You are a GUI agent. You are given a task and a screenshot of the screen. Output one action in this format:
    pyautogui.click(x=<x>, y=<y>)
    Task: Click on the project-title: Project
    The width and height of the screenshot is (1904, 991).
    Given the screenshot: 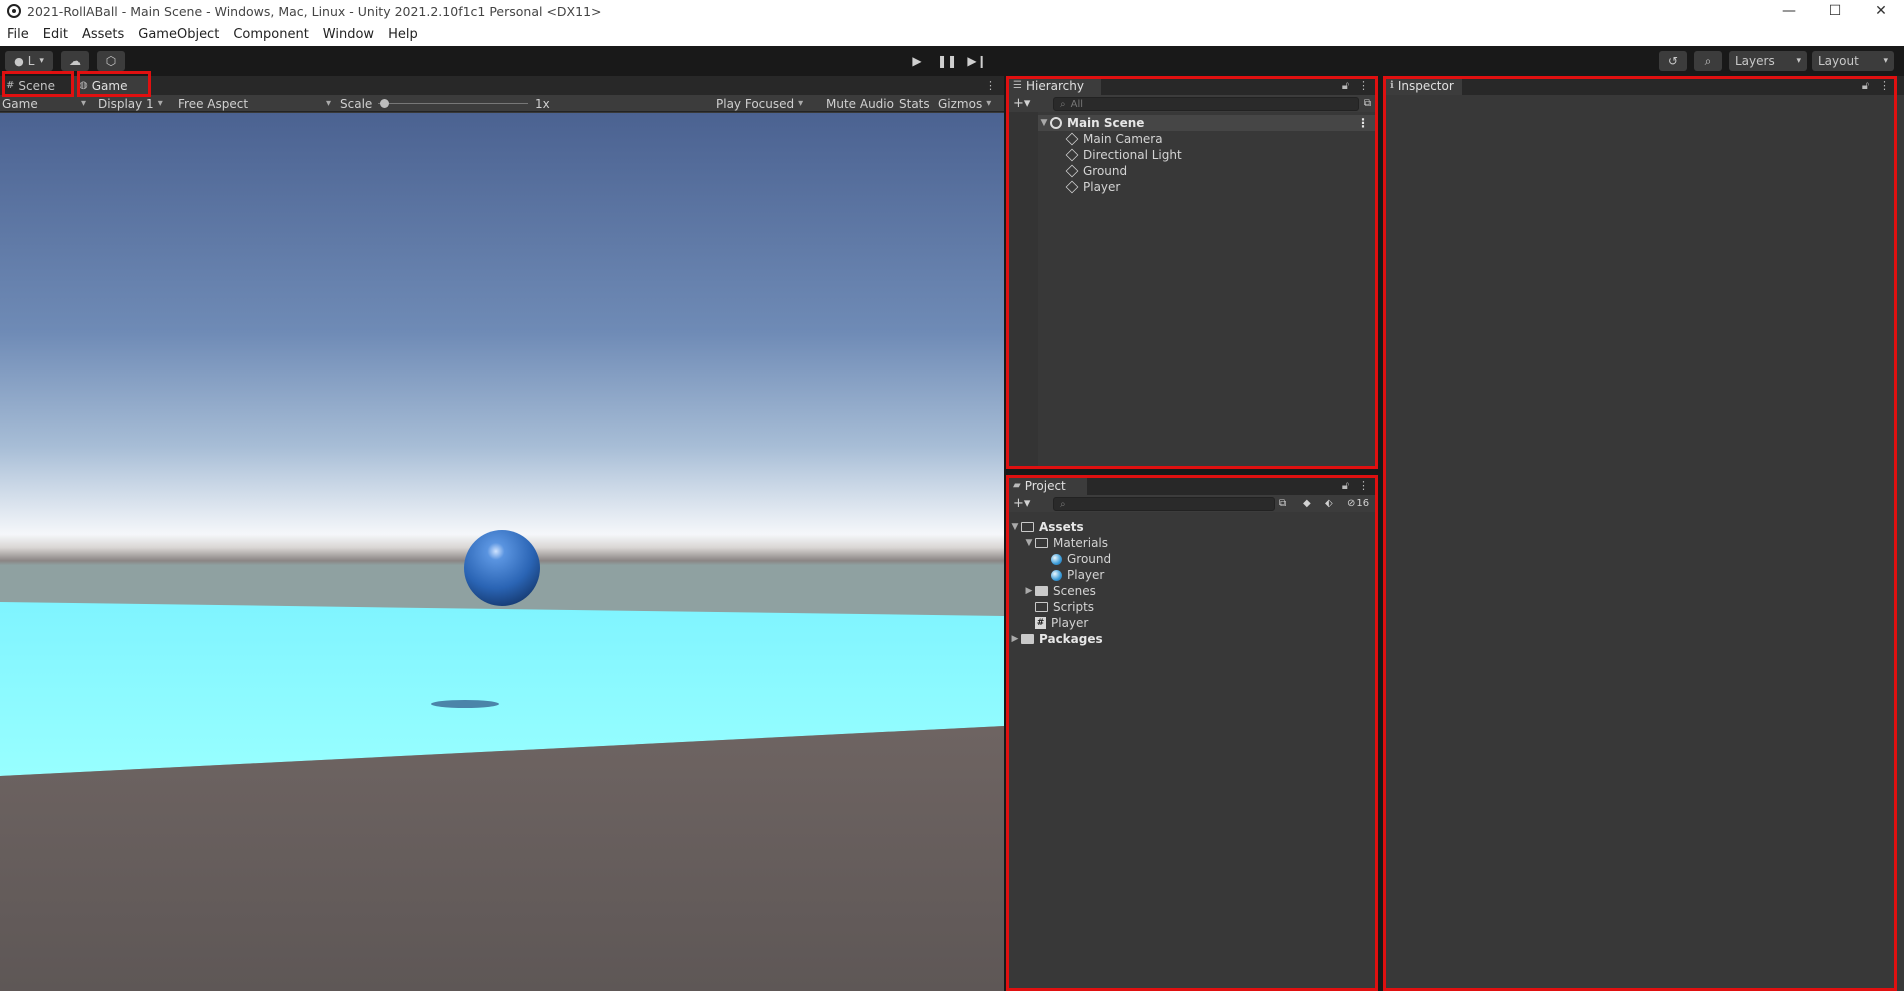 What is the action you would take?
    pyautogui.click(x=1045, y=485)
    